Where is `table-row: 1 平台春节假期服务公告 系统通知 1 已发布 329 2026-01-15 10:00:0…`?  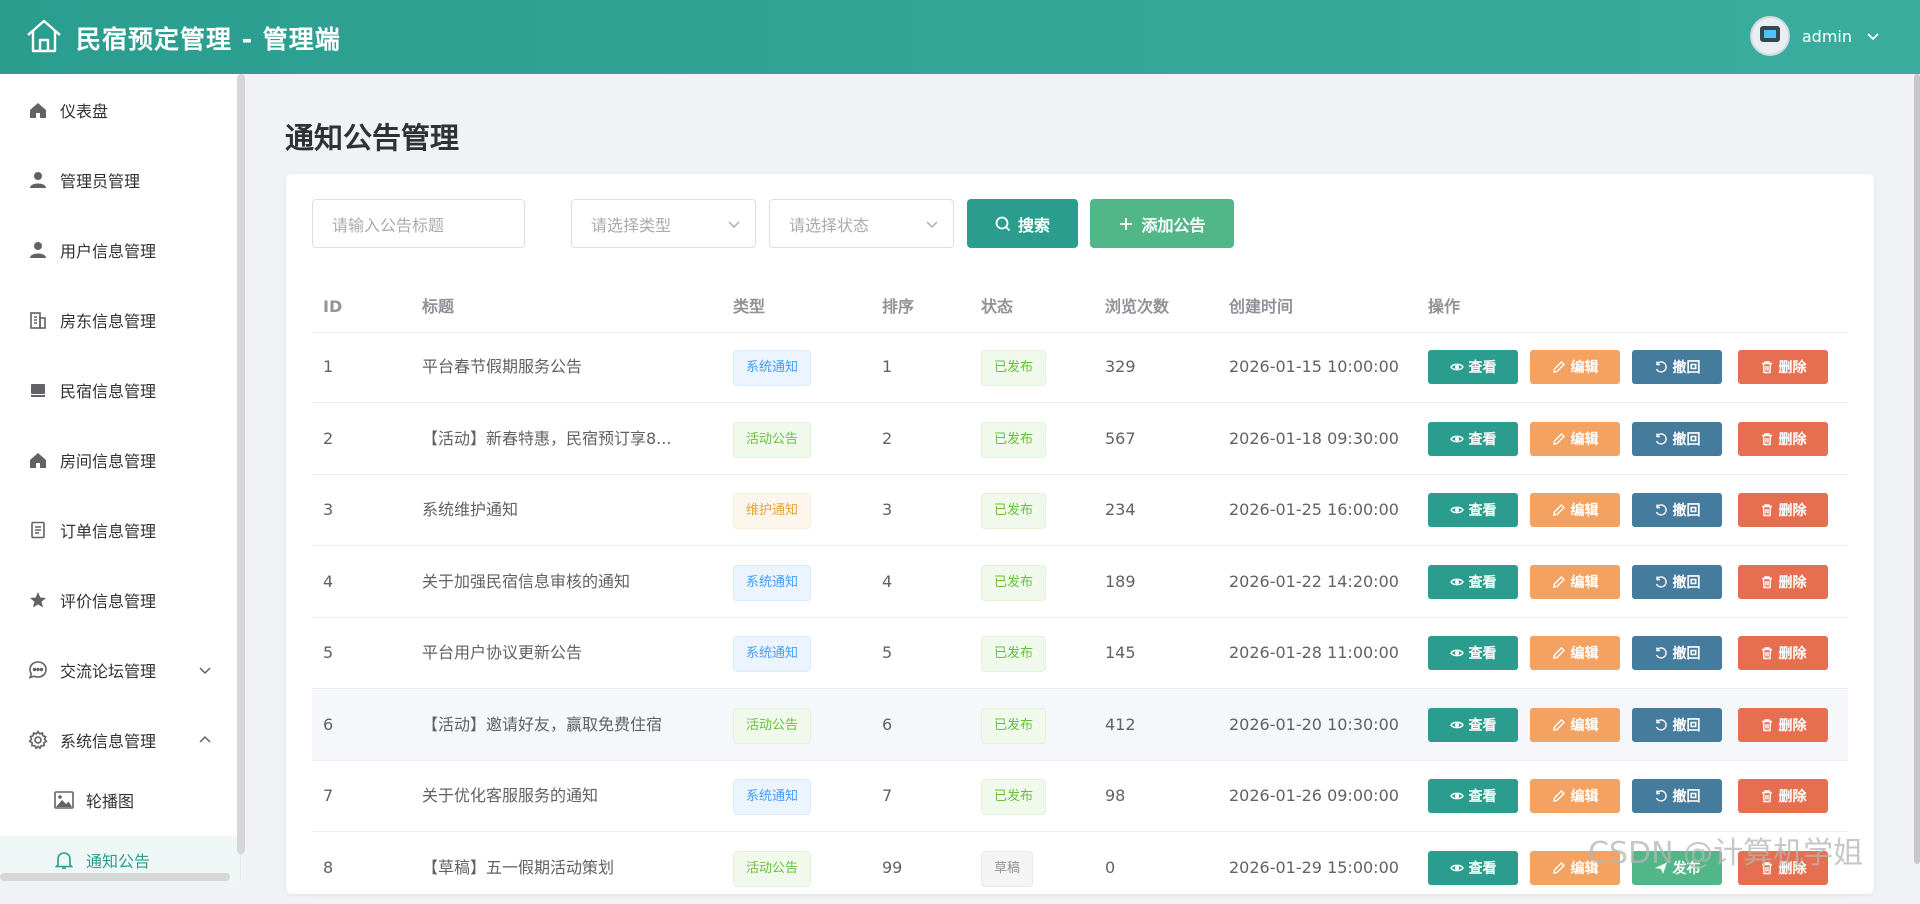 table-row: 1 平台春节假期服务公告 系统通知 1 已发布 329 2026-01-15 10:00:0… is located at coordinates (1080, 367).